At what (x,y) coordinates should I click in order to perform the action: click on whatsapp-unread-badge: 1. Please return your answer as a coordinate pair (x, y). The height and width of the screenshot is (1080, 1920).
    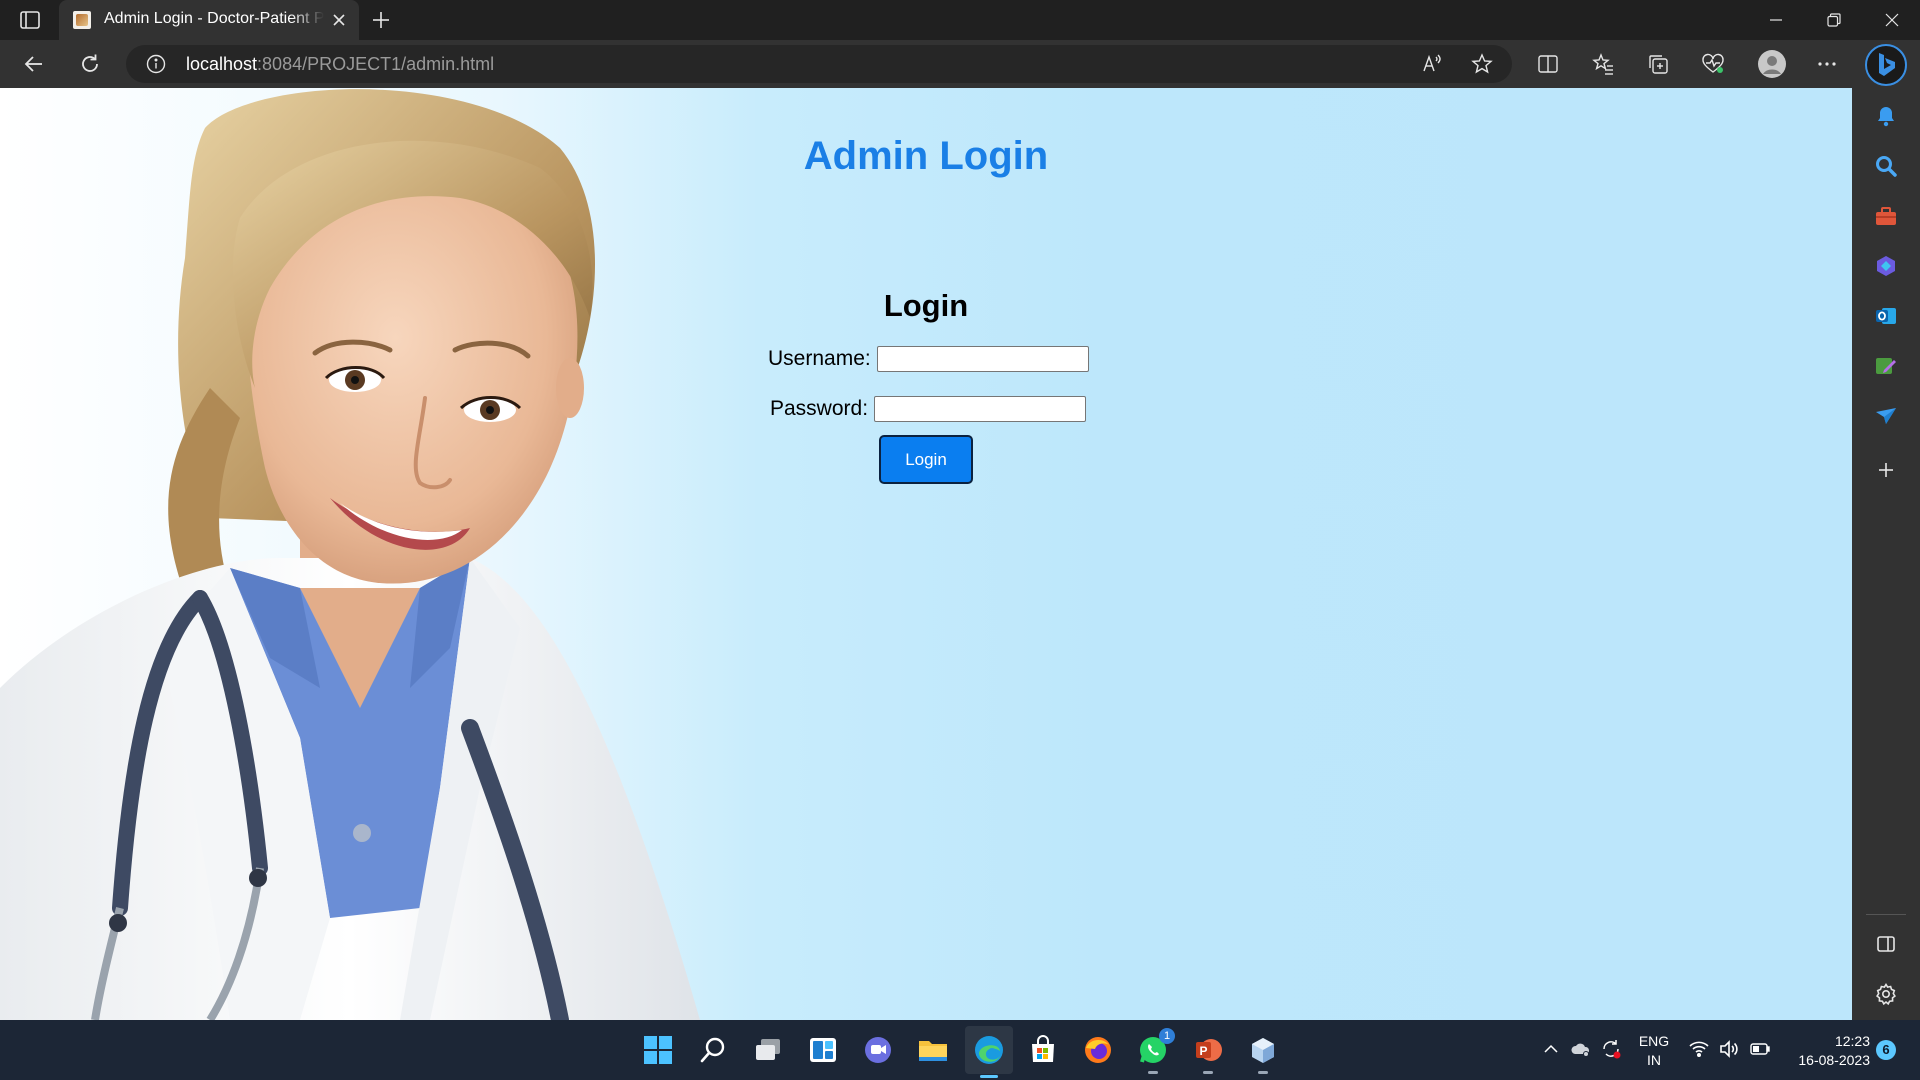
    Looking at the image, I should click on (1167, 1036).